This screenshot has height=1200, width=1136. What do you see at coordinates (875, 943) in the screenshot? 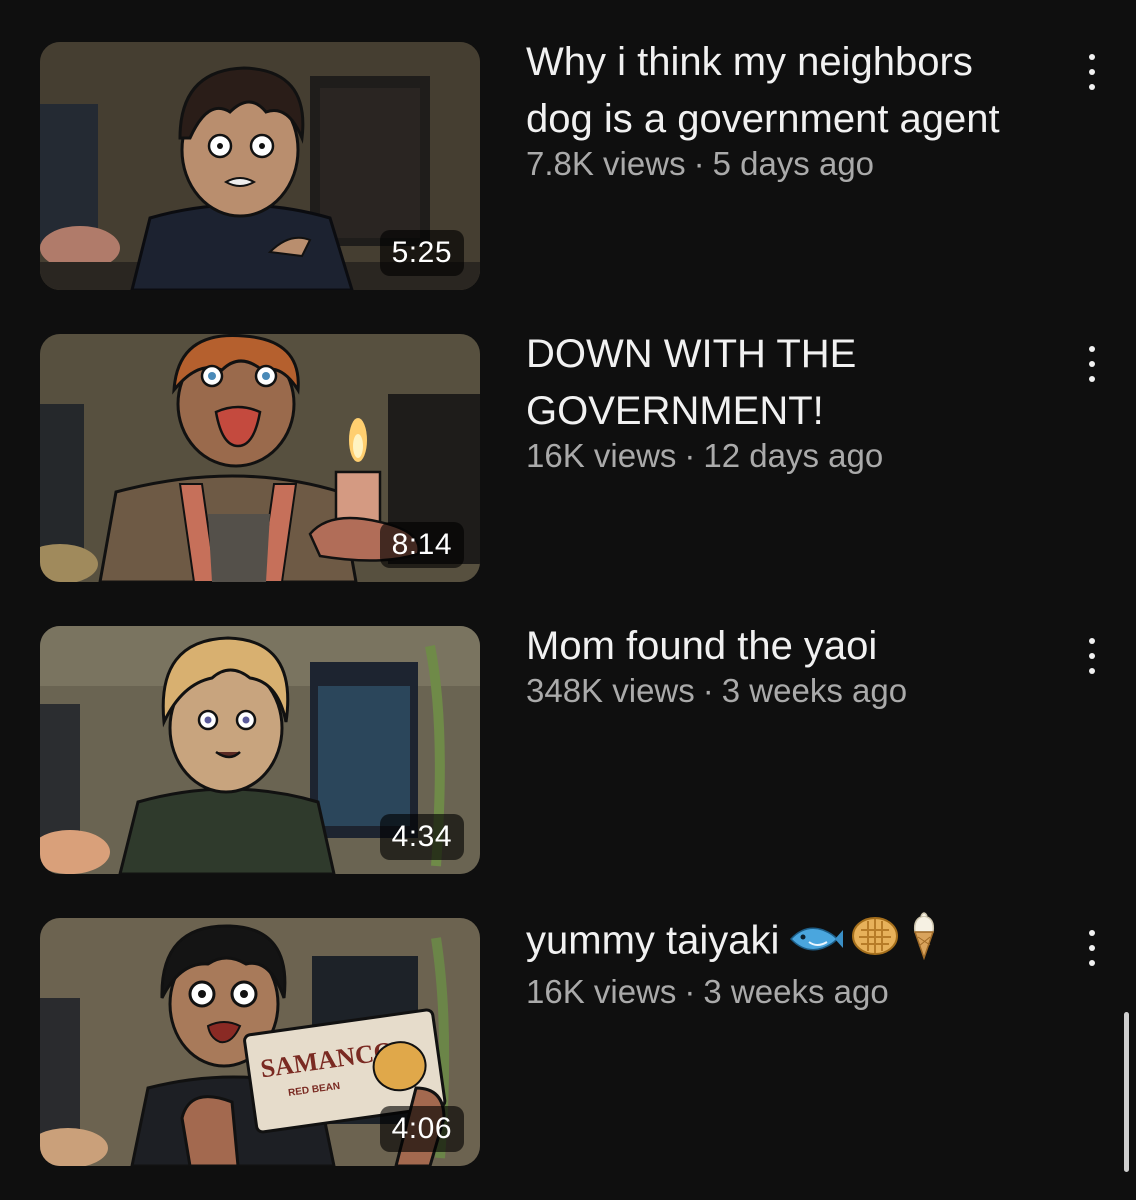
I see `waffle-emoji-icon` at bounding box center [875, 943].